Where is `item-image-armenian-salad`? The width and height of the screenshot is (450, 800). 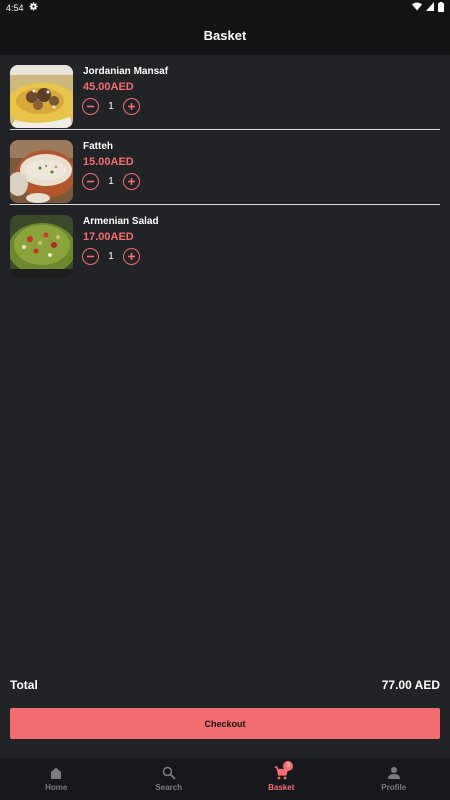 item-image-armenian-salad is located at coordinates (41, 246).